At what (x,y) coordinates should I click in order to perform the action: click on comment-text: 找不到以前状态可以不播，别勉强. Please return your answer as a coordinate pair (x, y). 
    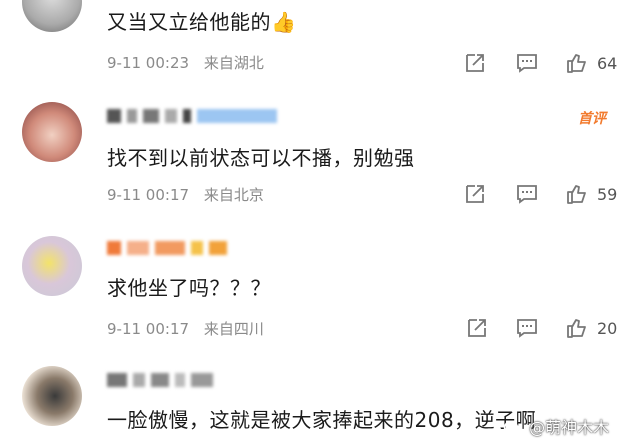
    Looking at the image, I should click on (261, 158).